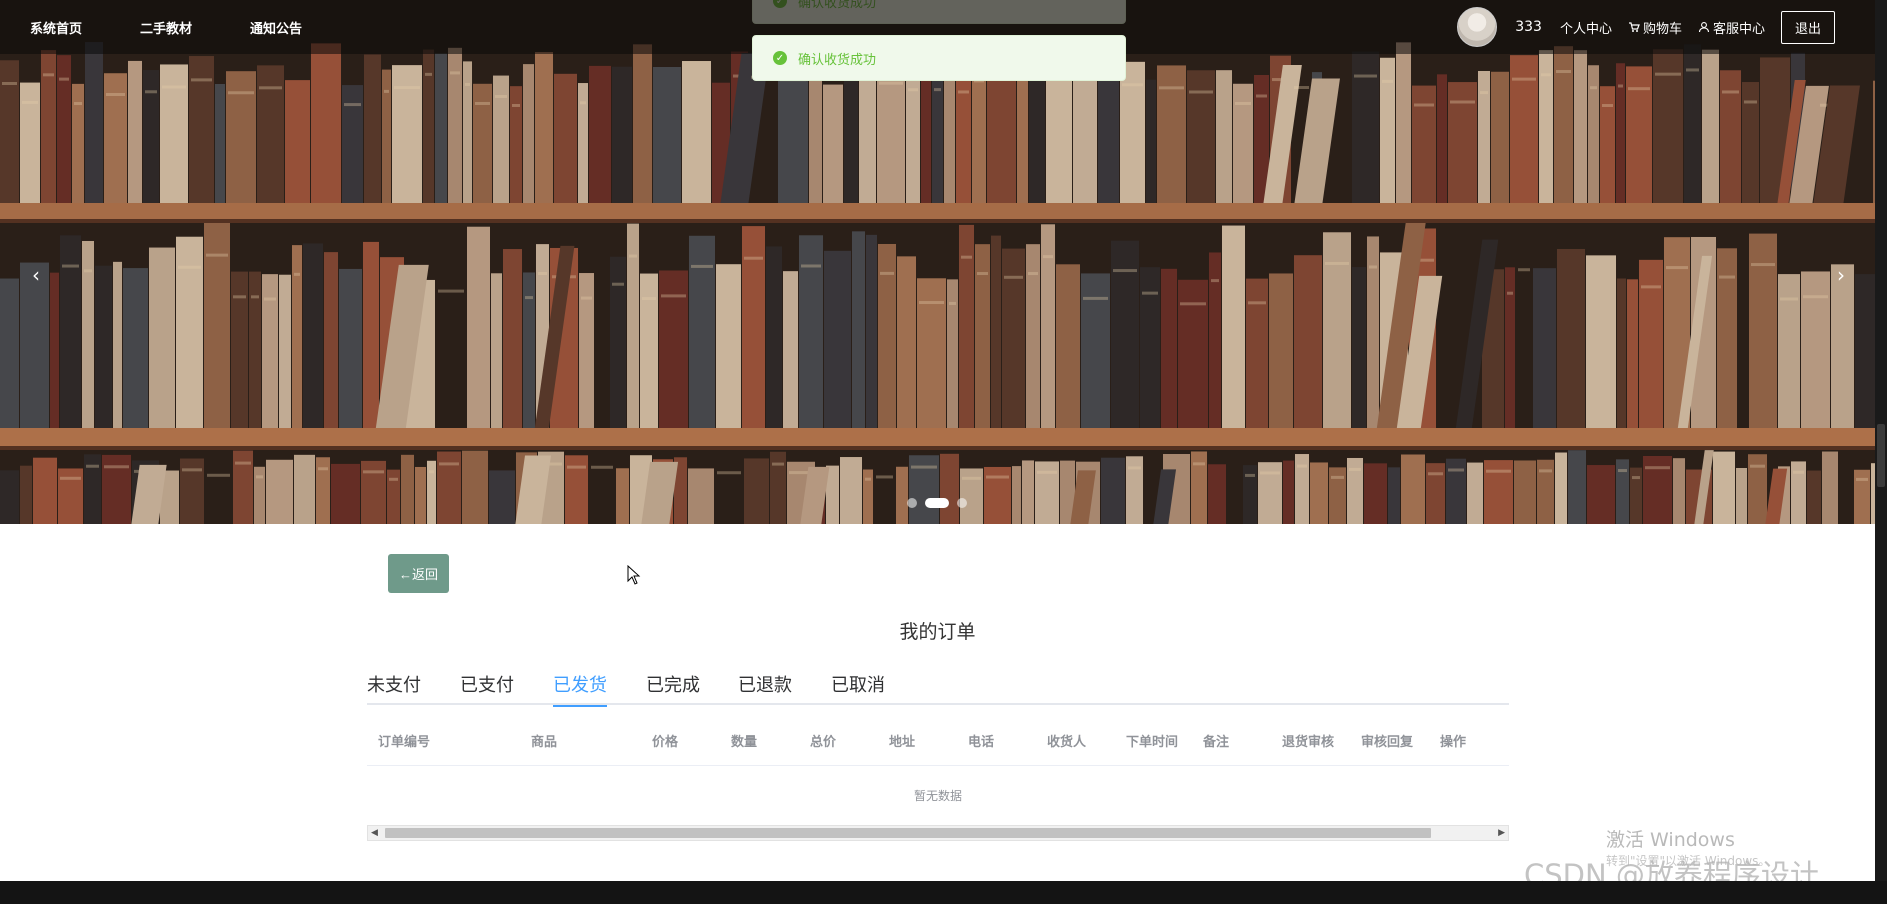 Image resolution: width=1887 pixels, height=904 pixels. I want to click on column-header: 收货人, so click(1067, 742).